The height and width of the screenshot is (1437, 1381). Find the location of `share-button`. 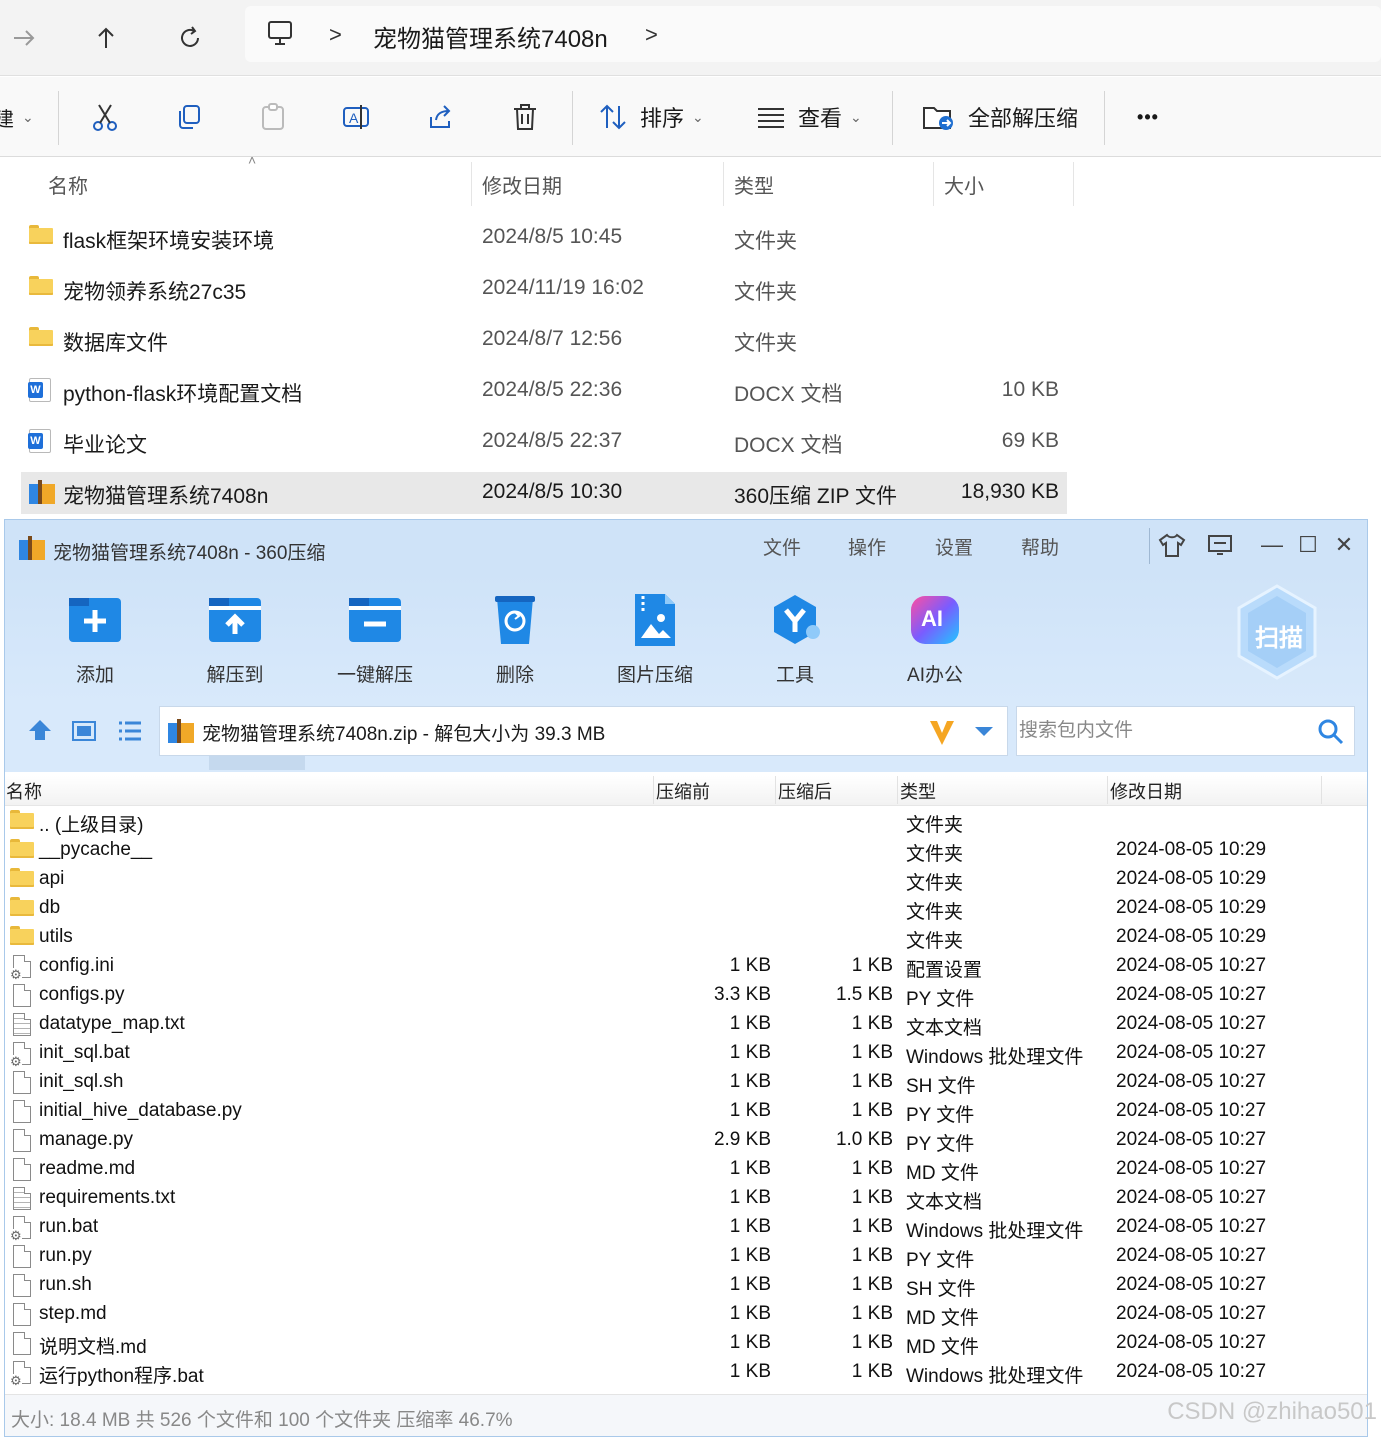

share-button is located at coordinates (441, 117).